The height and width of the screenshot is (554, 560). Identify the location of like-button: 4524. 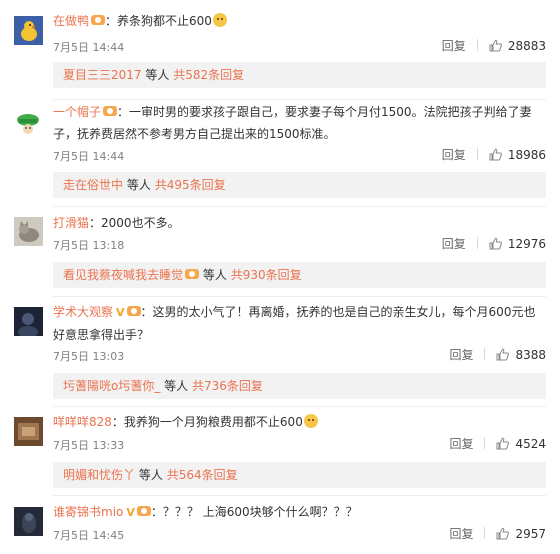
(521, 444).